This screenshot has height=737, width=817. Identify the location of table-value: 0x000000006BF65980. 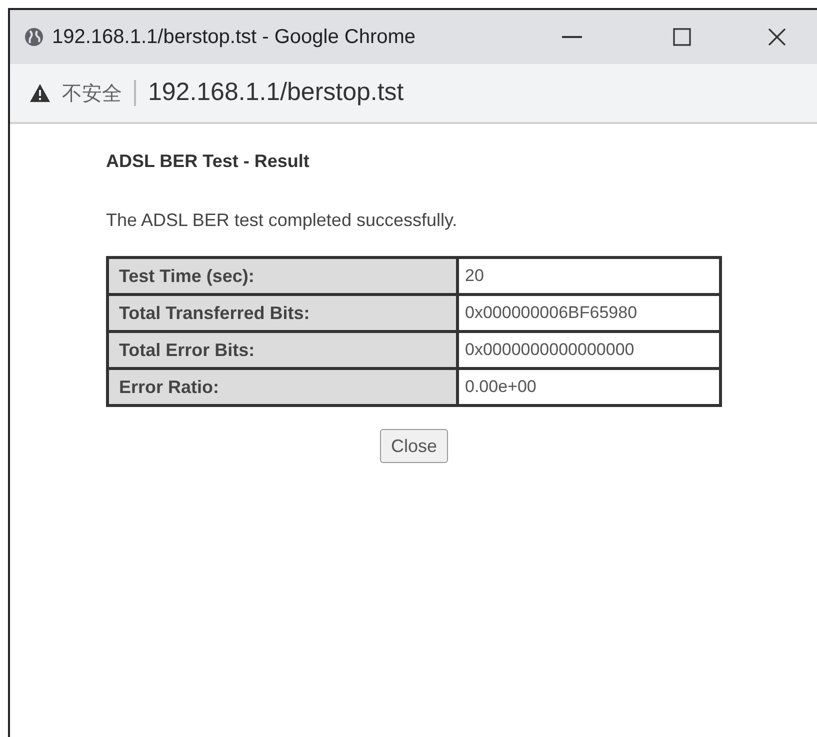
(589, 313).